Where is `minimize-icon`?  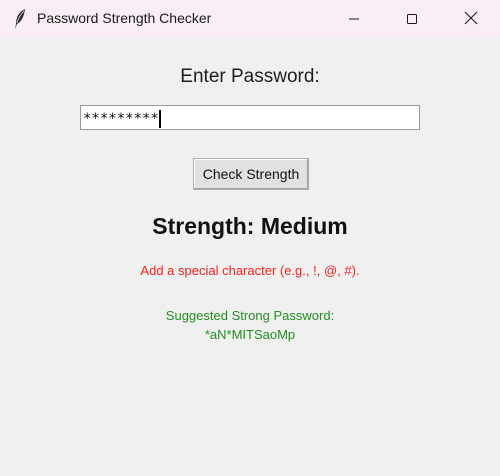 minimize-icon is located at coordinates (354, 19).